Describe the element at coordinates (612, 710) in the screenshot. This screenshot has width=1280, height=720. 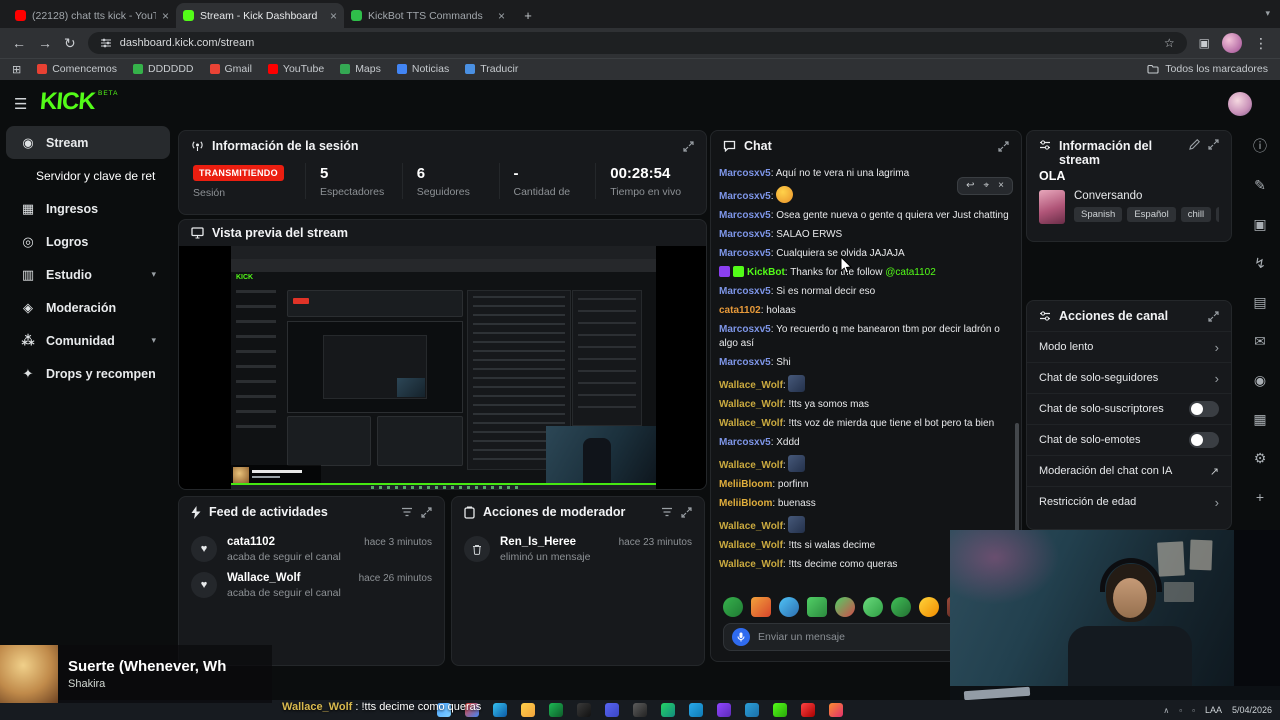
I see `taskbar-discord-icon` at that location.